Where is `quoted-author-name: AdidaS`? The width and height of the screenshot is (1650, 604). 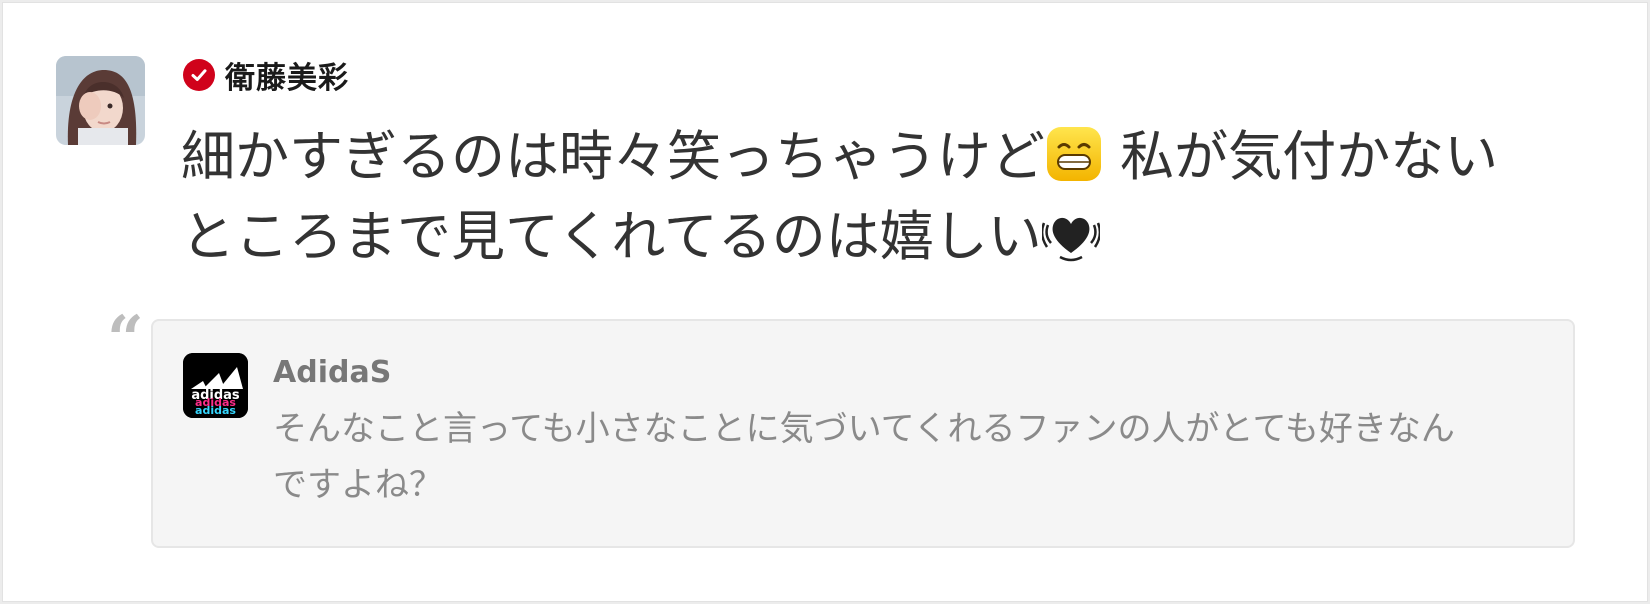
quoted-author-name: AdidaS is located at coordinates (332, 372).